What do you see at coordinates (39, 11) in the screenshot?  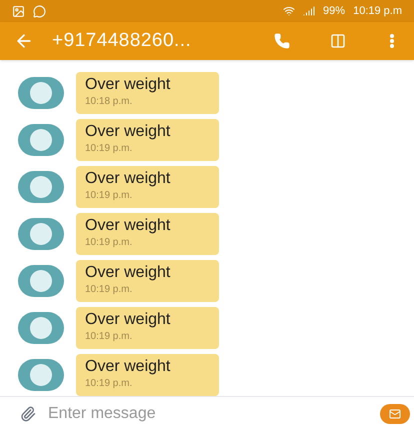 I see `chat-icon` at bounding box center [39, 11].